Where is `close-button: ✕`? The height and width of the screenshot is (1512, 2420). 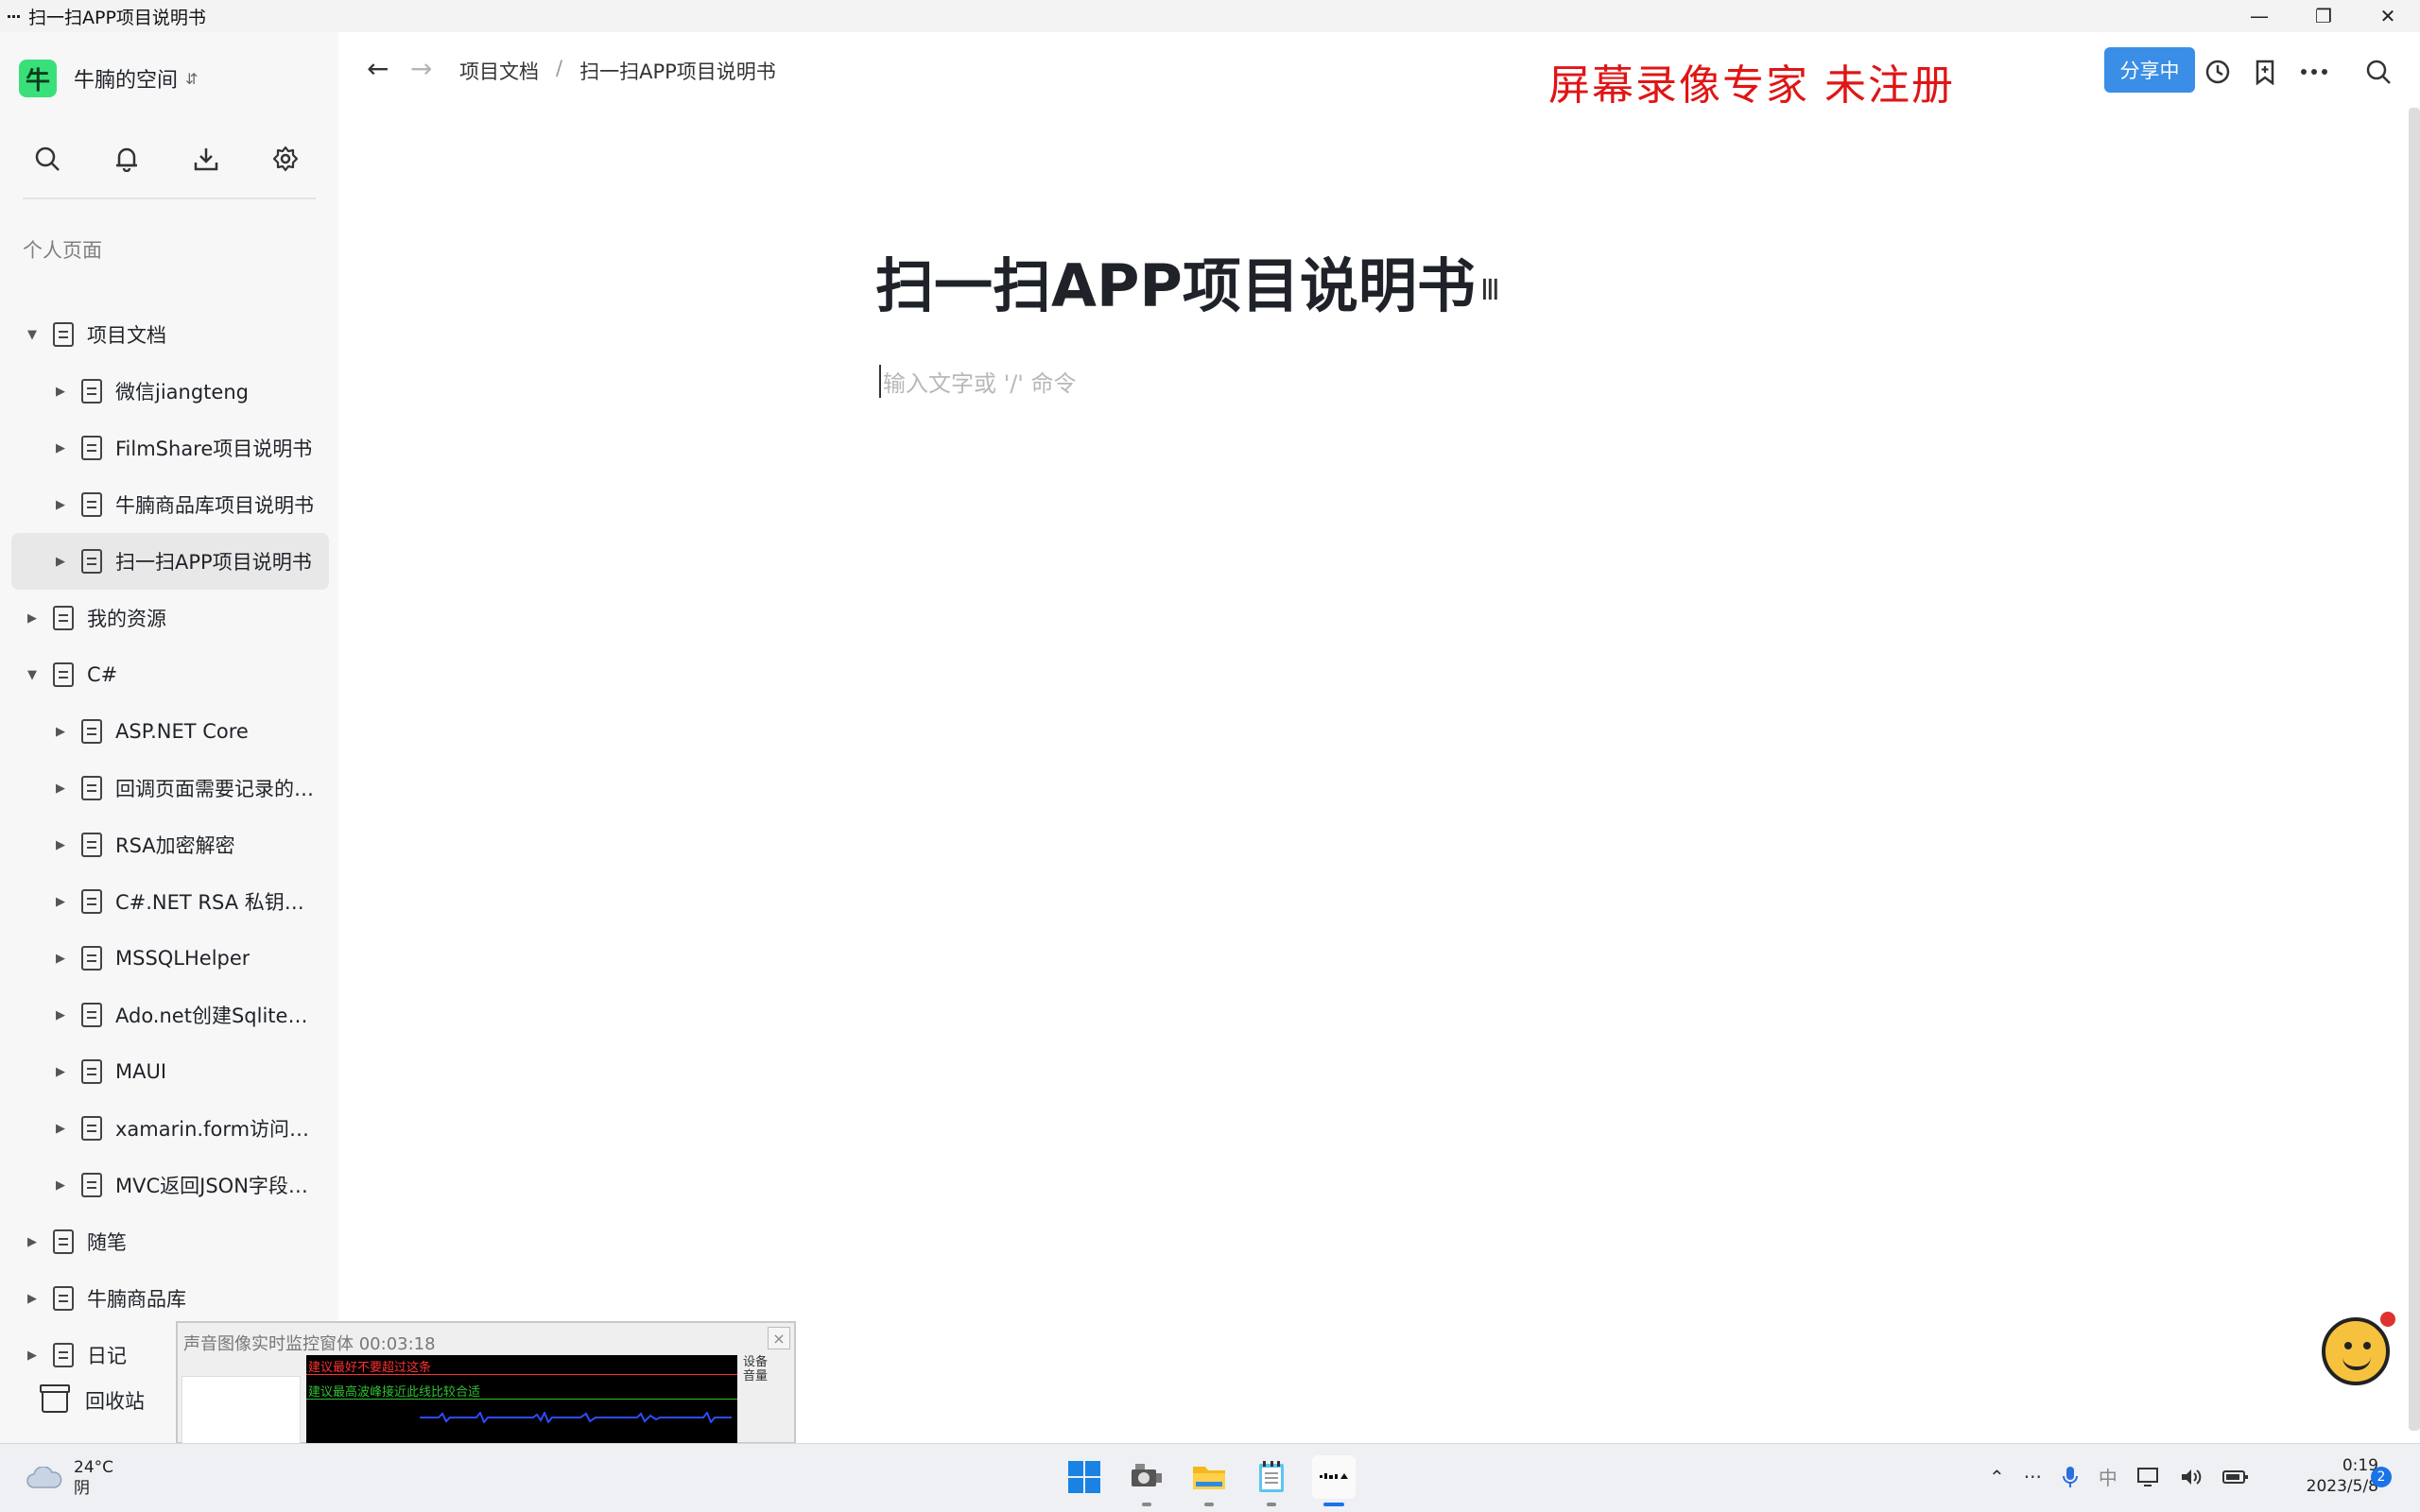 close-button: ✕ is located at coordinates (2388, 16).